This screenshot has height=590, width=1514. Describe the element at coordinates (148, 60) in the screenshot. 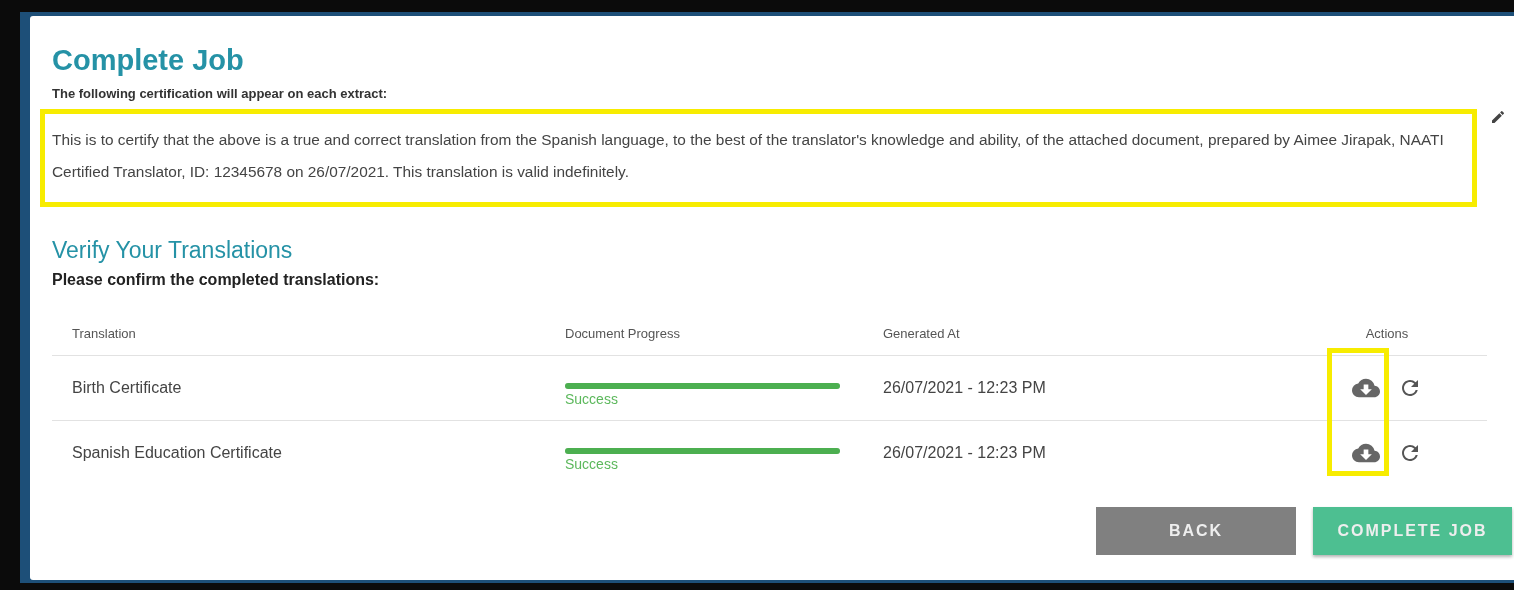

I see `page-title: Complete Job` at that location.